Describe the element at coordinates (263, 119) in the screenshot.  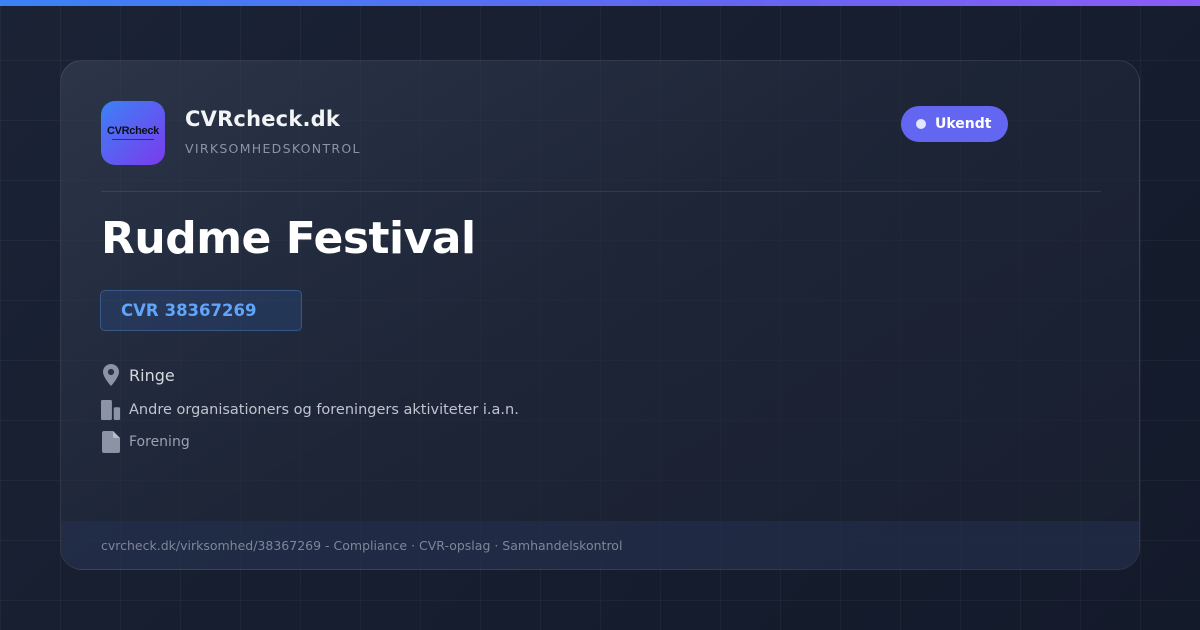
I see `brand-name: CVRcheck.dk` at that location.